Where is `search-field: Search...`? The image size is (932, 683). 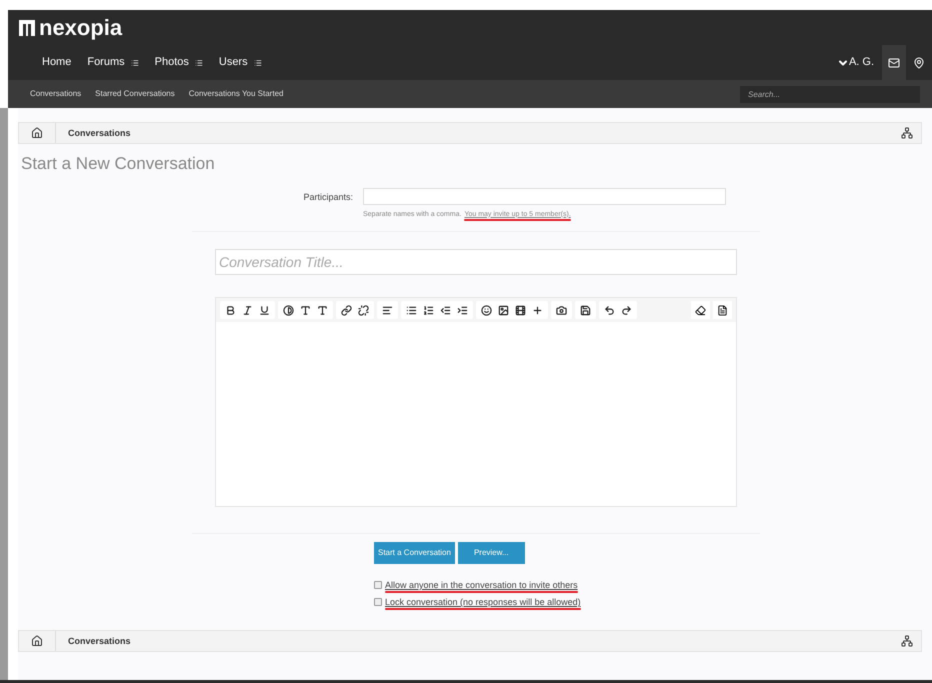
search-field: Search... is located at coordinates (830, 94).